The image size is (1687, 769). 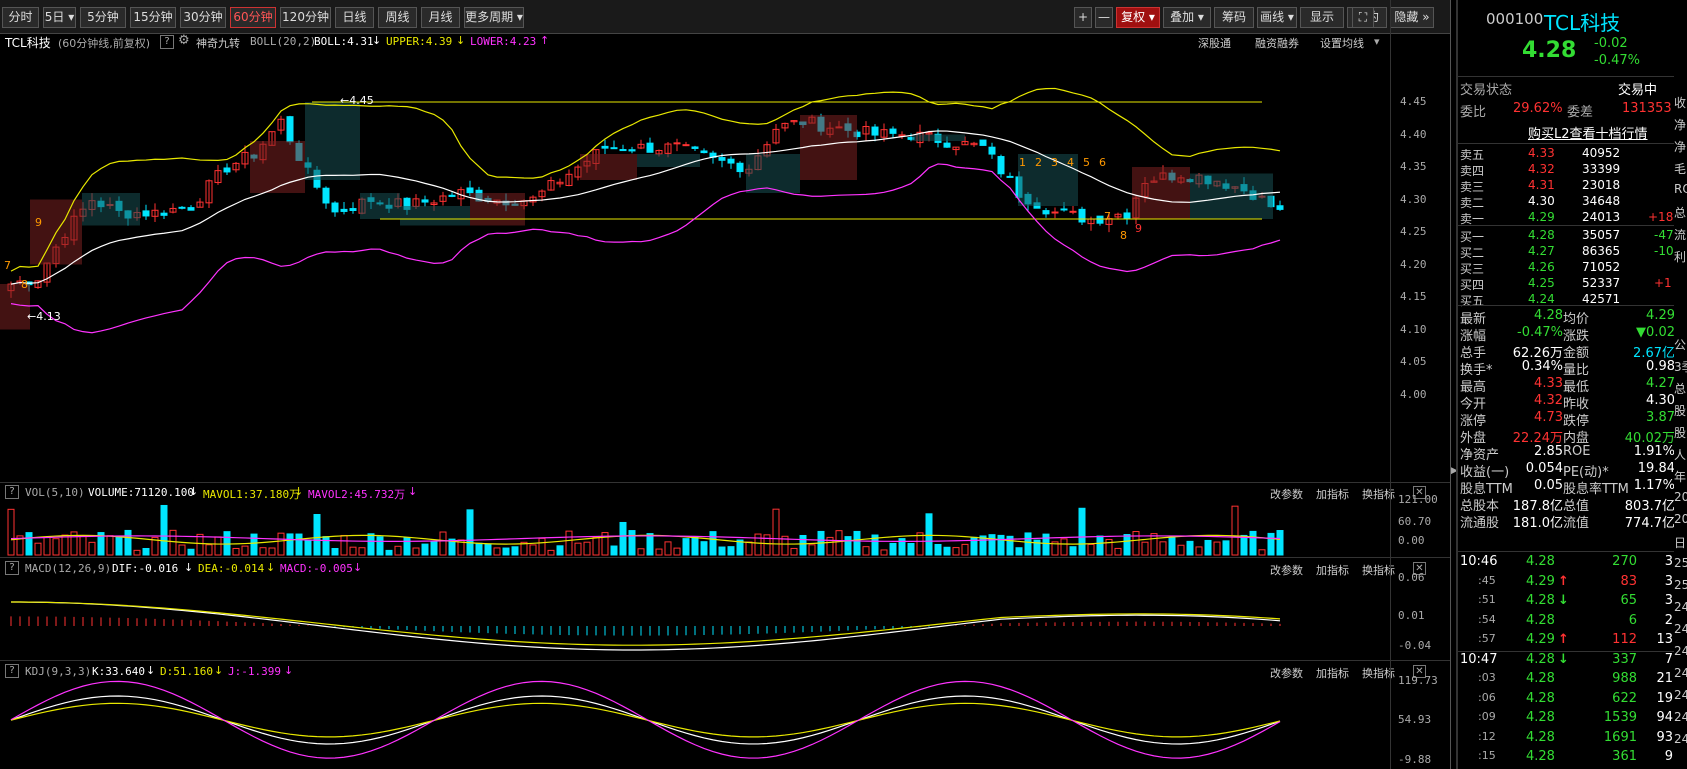 I want to click on price-change-pct: -0.47%, so click(x=1617, y=60).